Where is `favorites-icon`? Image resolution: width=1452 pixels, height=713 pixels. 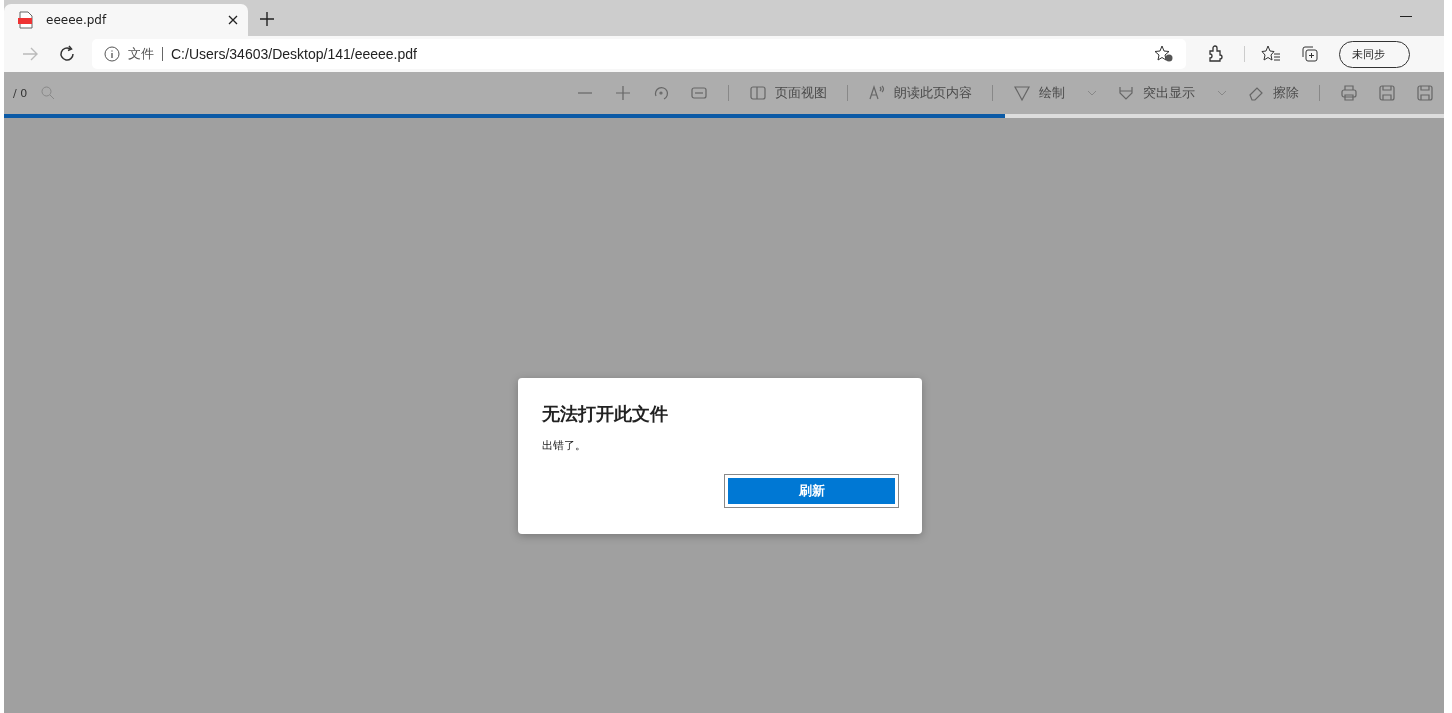 favorites-icon is located at coordinates (1271, 54).